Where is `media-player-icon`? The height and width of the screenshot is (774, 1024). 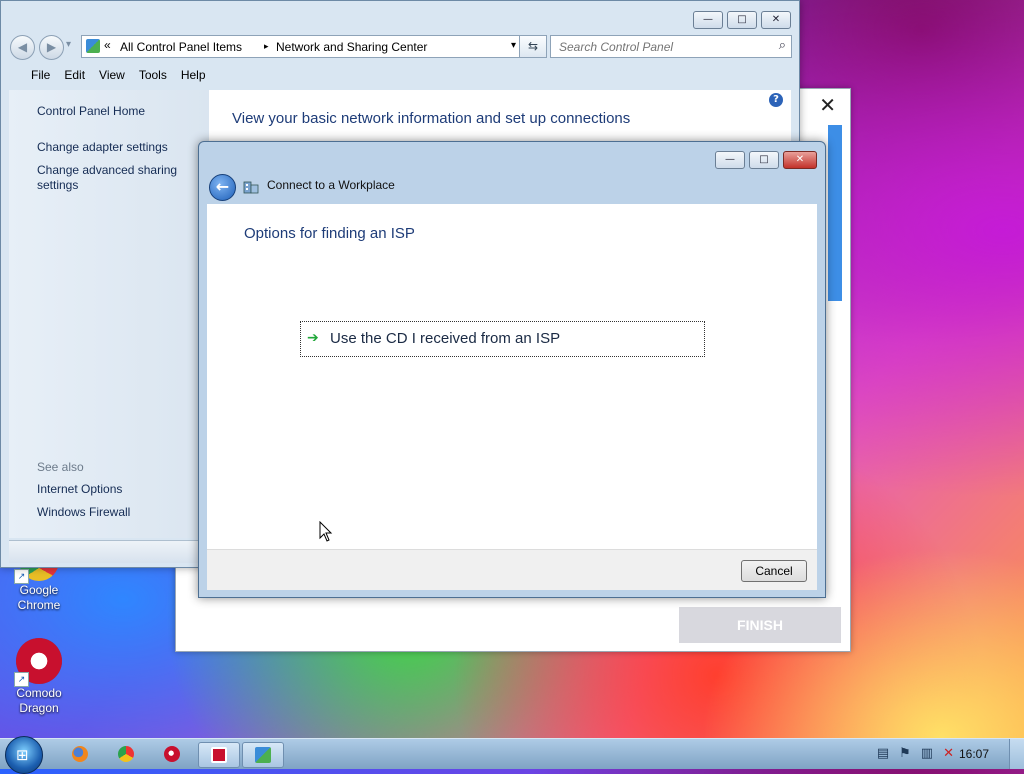 media-player-icon is located at coordinates (172, 754).